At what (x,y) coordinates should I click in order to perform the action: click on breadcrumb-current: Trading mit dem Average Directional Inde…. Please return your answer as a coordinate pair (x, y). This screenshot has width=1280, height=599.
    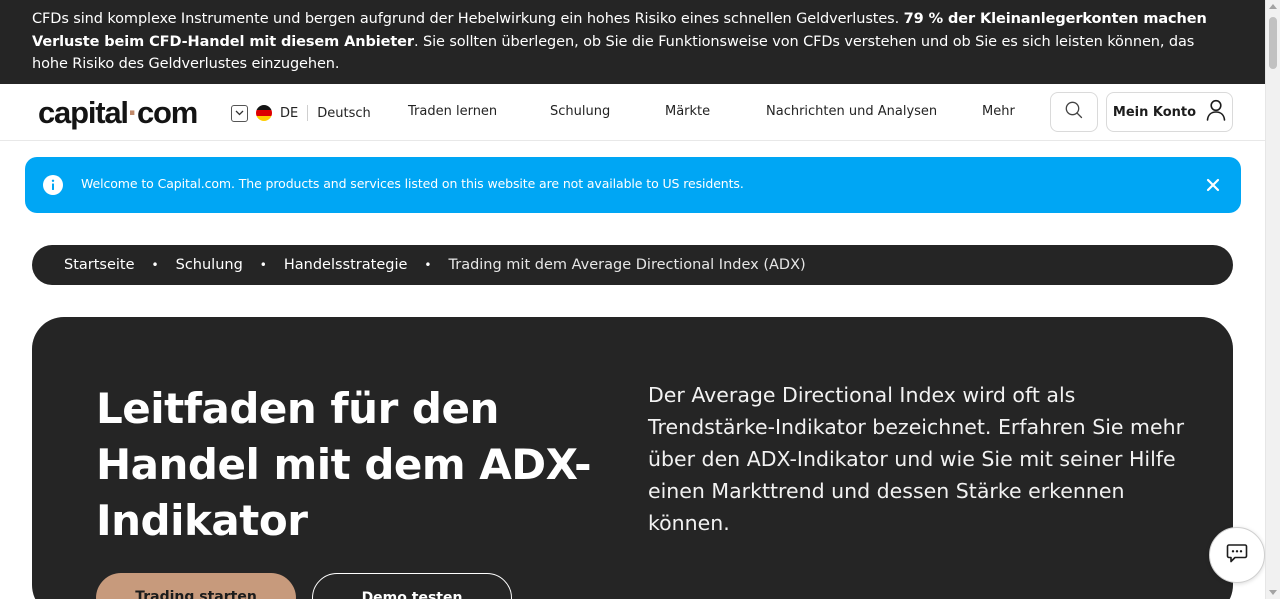
    Looking at the image, I should click on (627, 265).